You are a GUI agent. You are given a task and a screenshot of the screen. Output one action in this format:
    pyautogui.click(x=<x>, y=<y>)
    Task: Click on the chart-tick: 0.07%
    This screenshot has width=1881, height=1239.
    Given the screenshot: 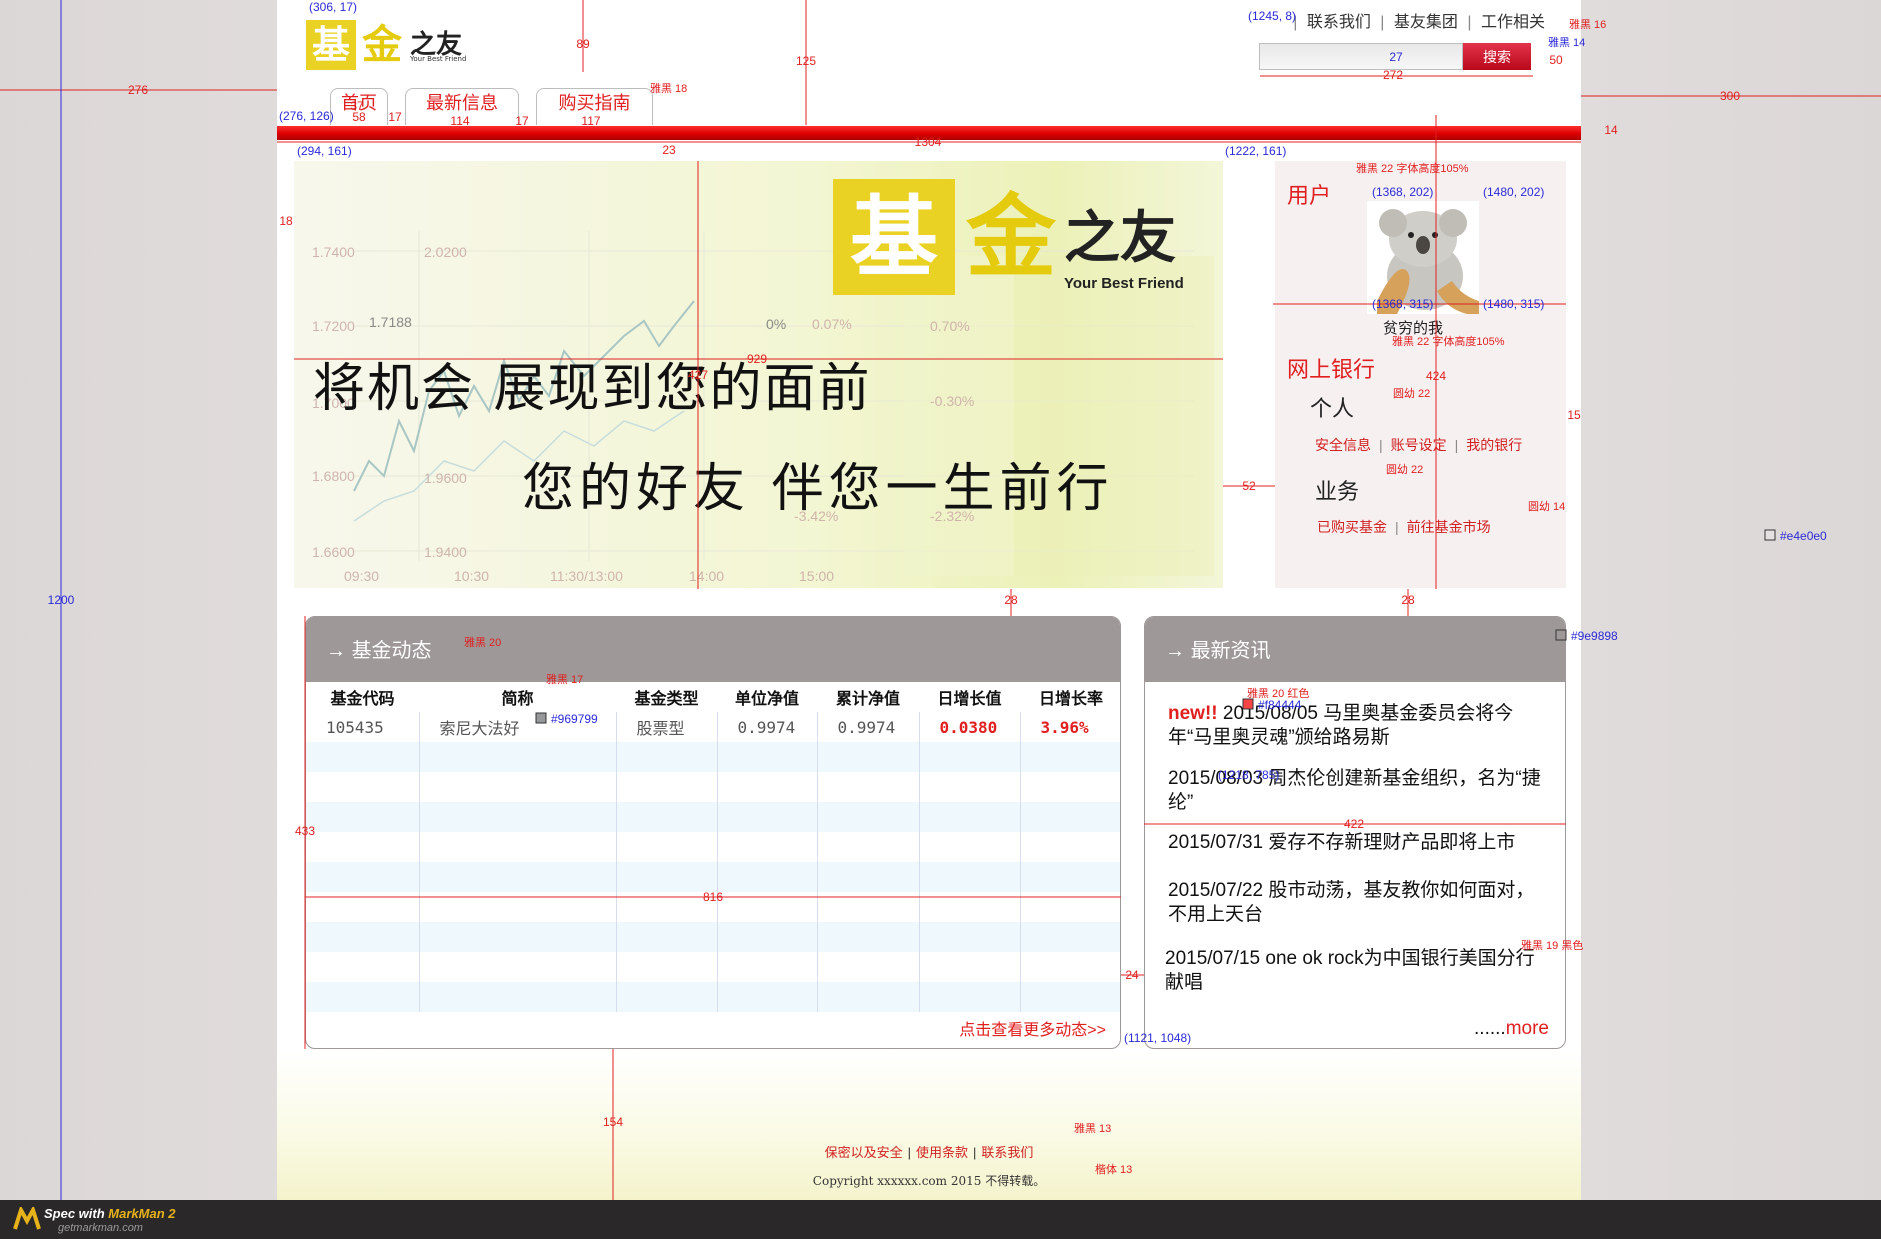 What is the action you would take?
    pyautogui.click(x=832, y=324)
    